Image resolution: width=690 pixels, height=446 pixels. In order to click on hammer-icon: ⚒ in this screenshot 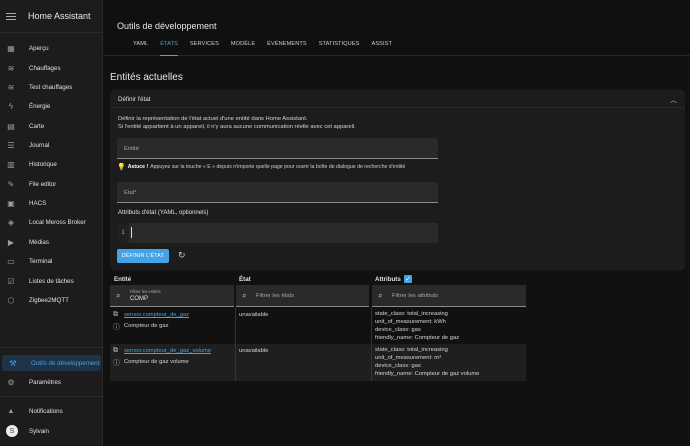, I will do `click(13, 363)`.